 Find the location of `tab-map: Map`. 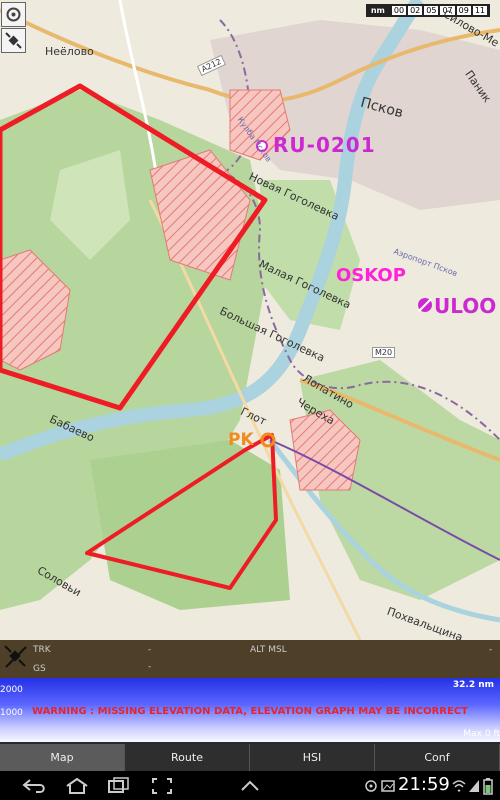

tab-map: Map is located at coordinates (62, 757).